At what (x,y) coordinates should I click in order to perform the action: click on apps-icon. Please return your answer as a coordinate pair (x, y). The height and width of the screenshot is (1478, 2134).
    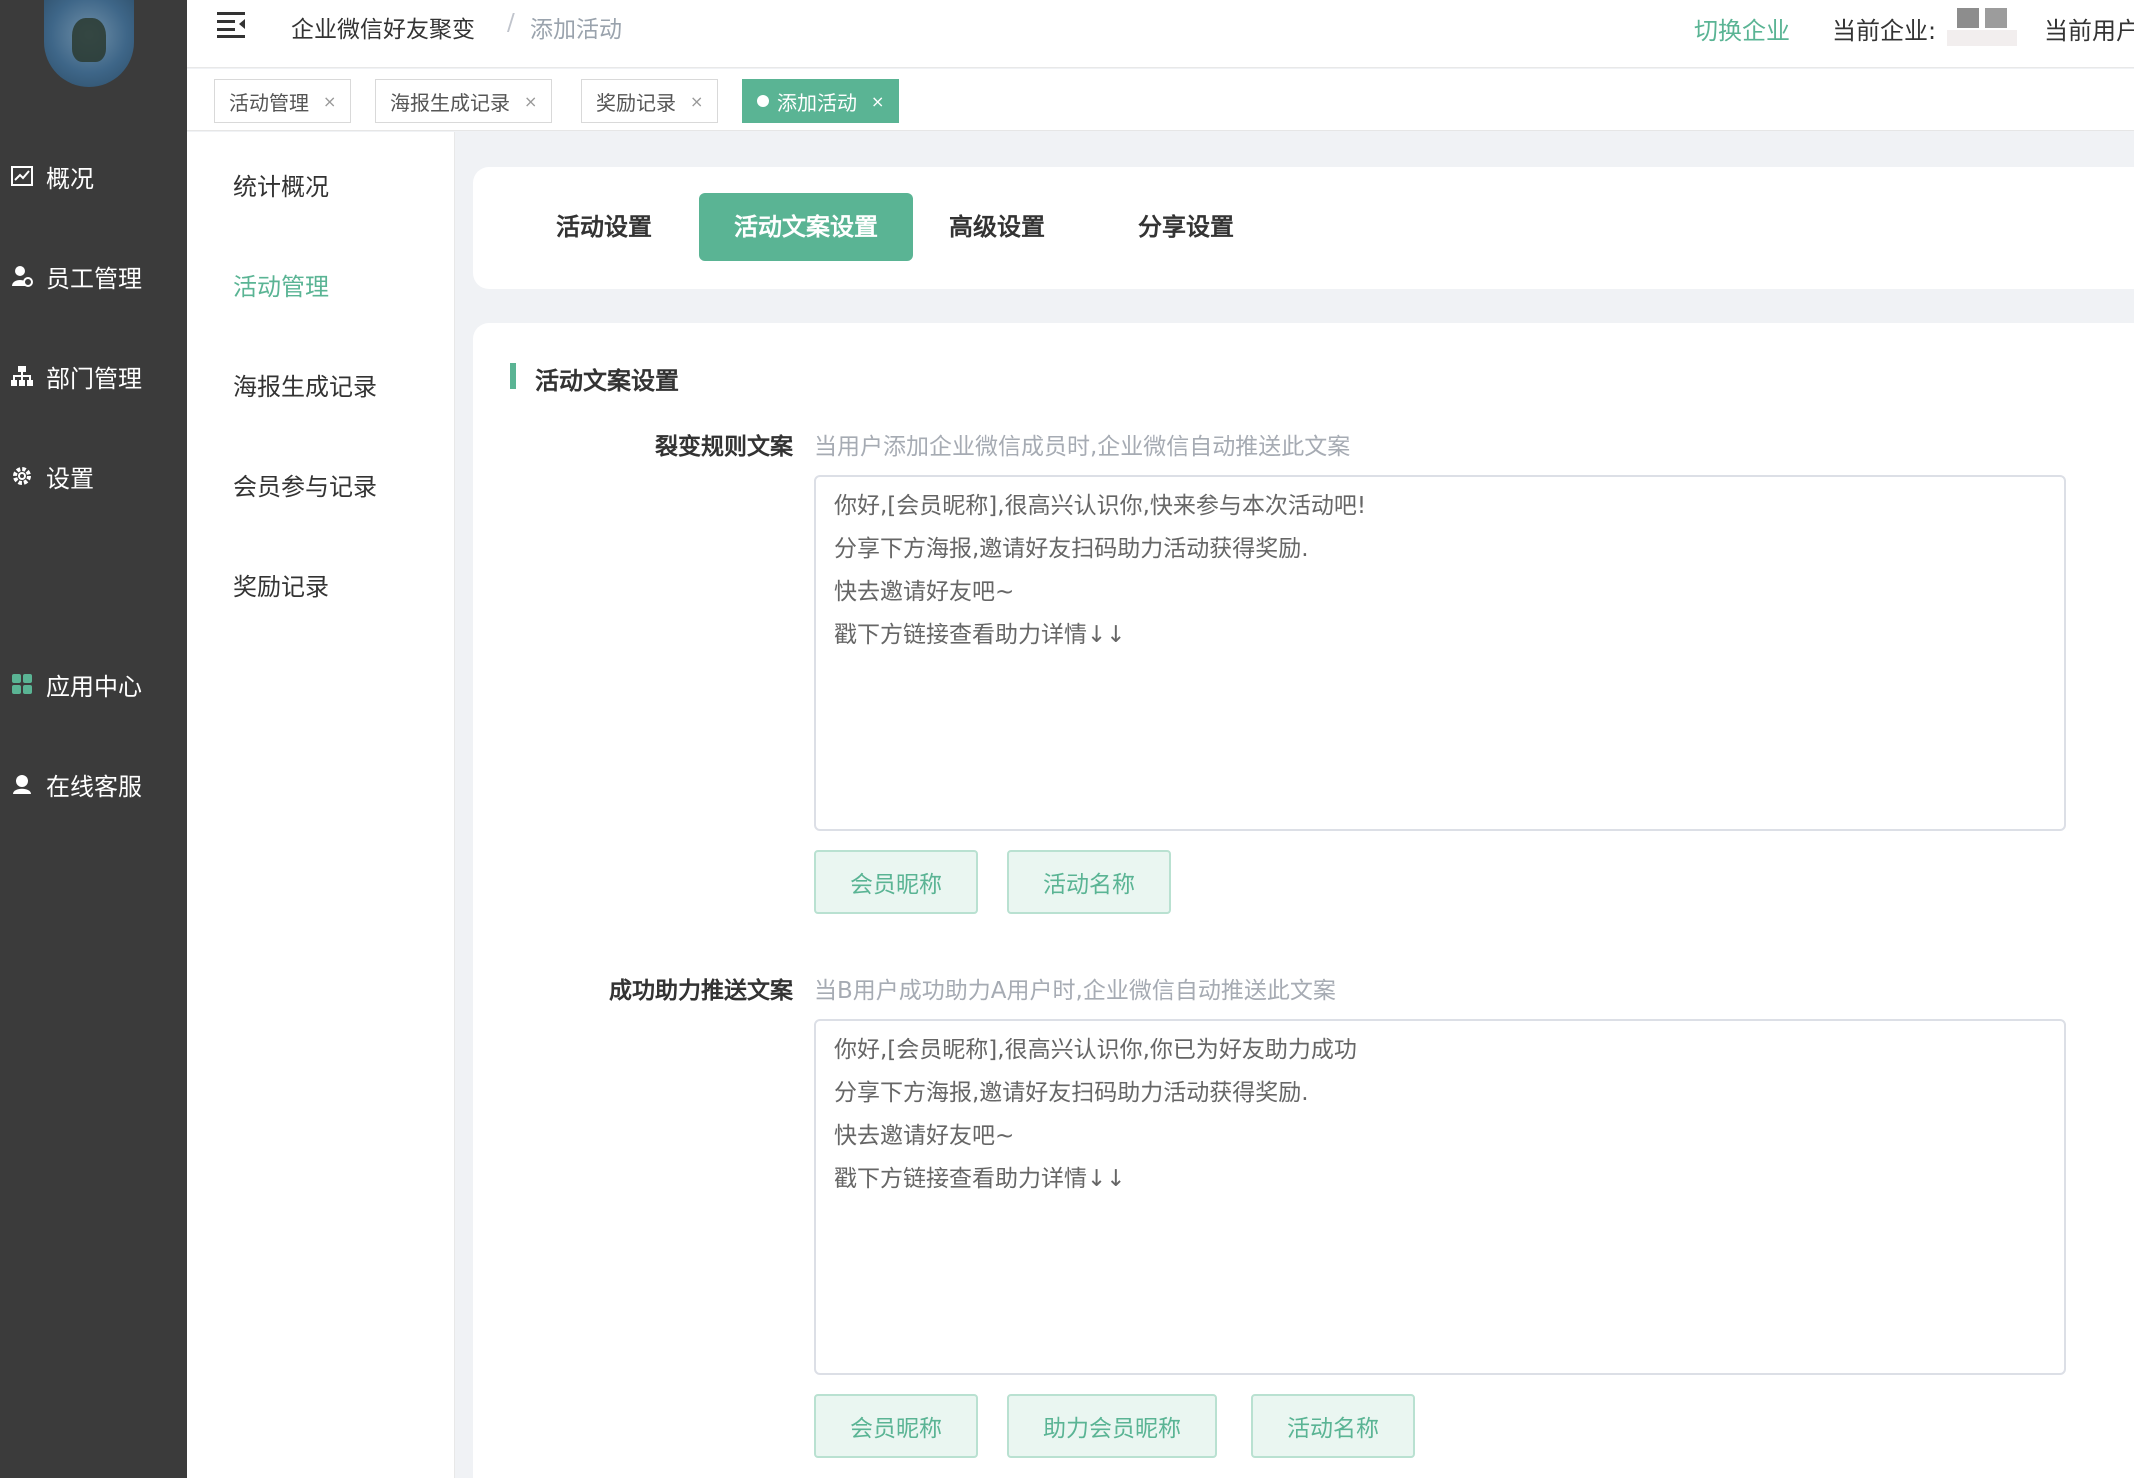
    Looking at the image, I should click on (22, 684).